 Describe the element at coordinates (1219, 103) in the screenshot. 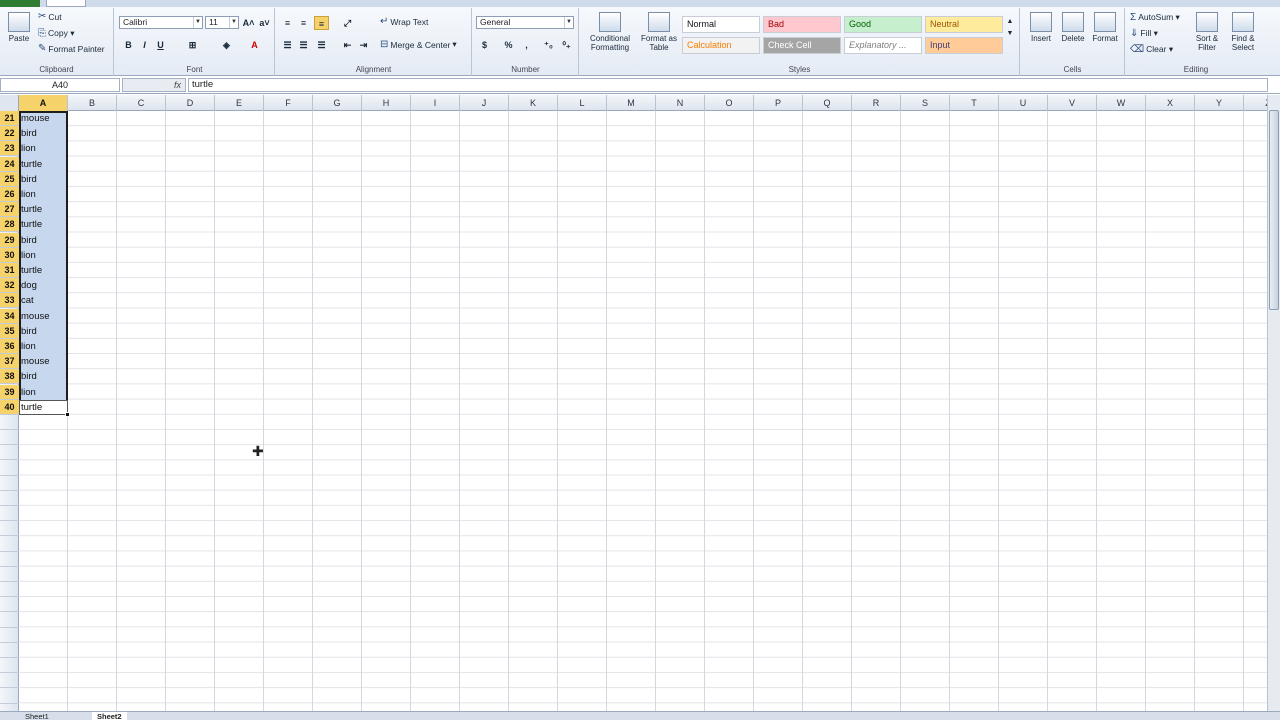

I see `column-header-y: Y` at that location.